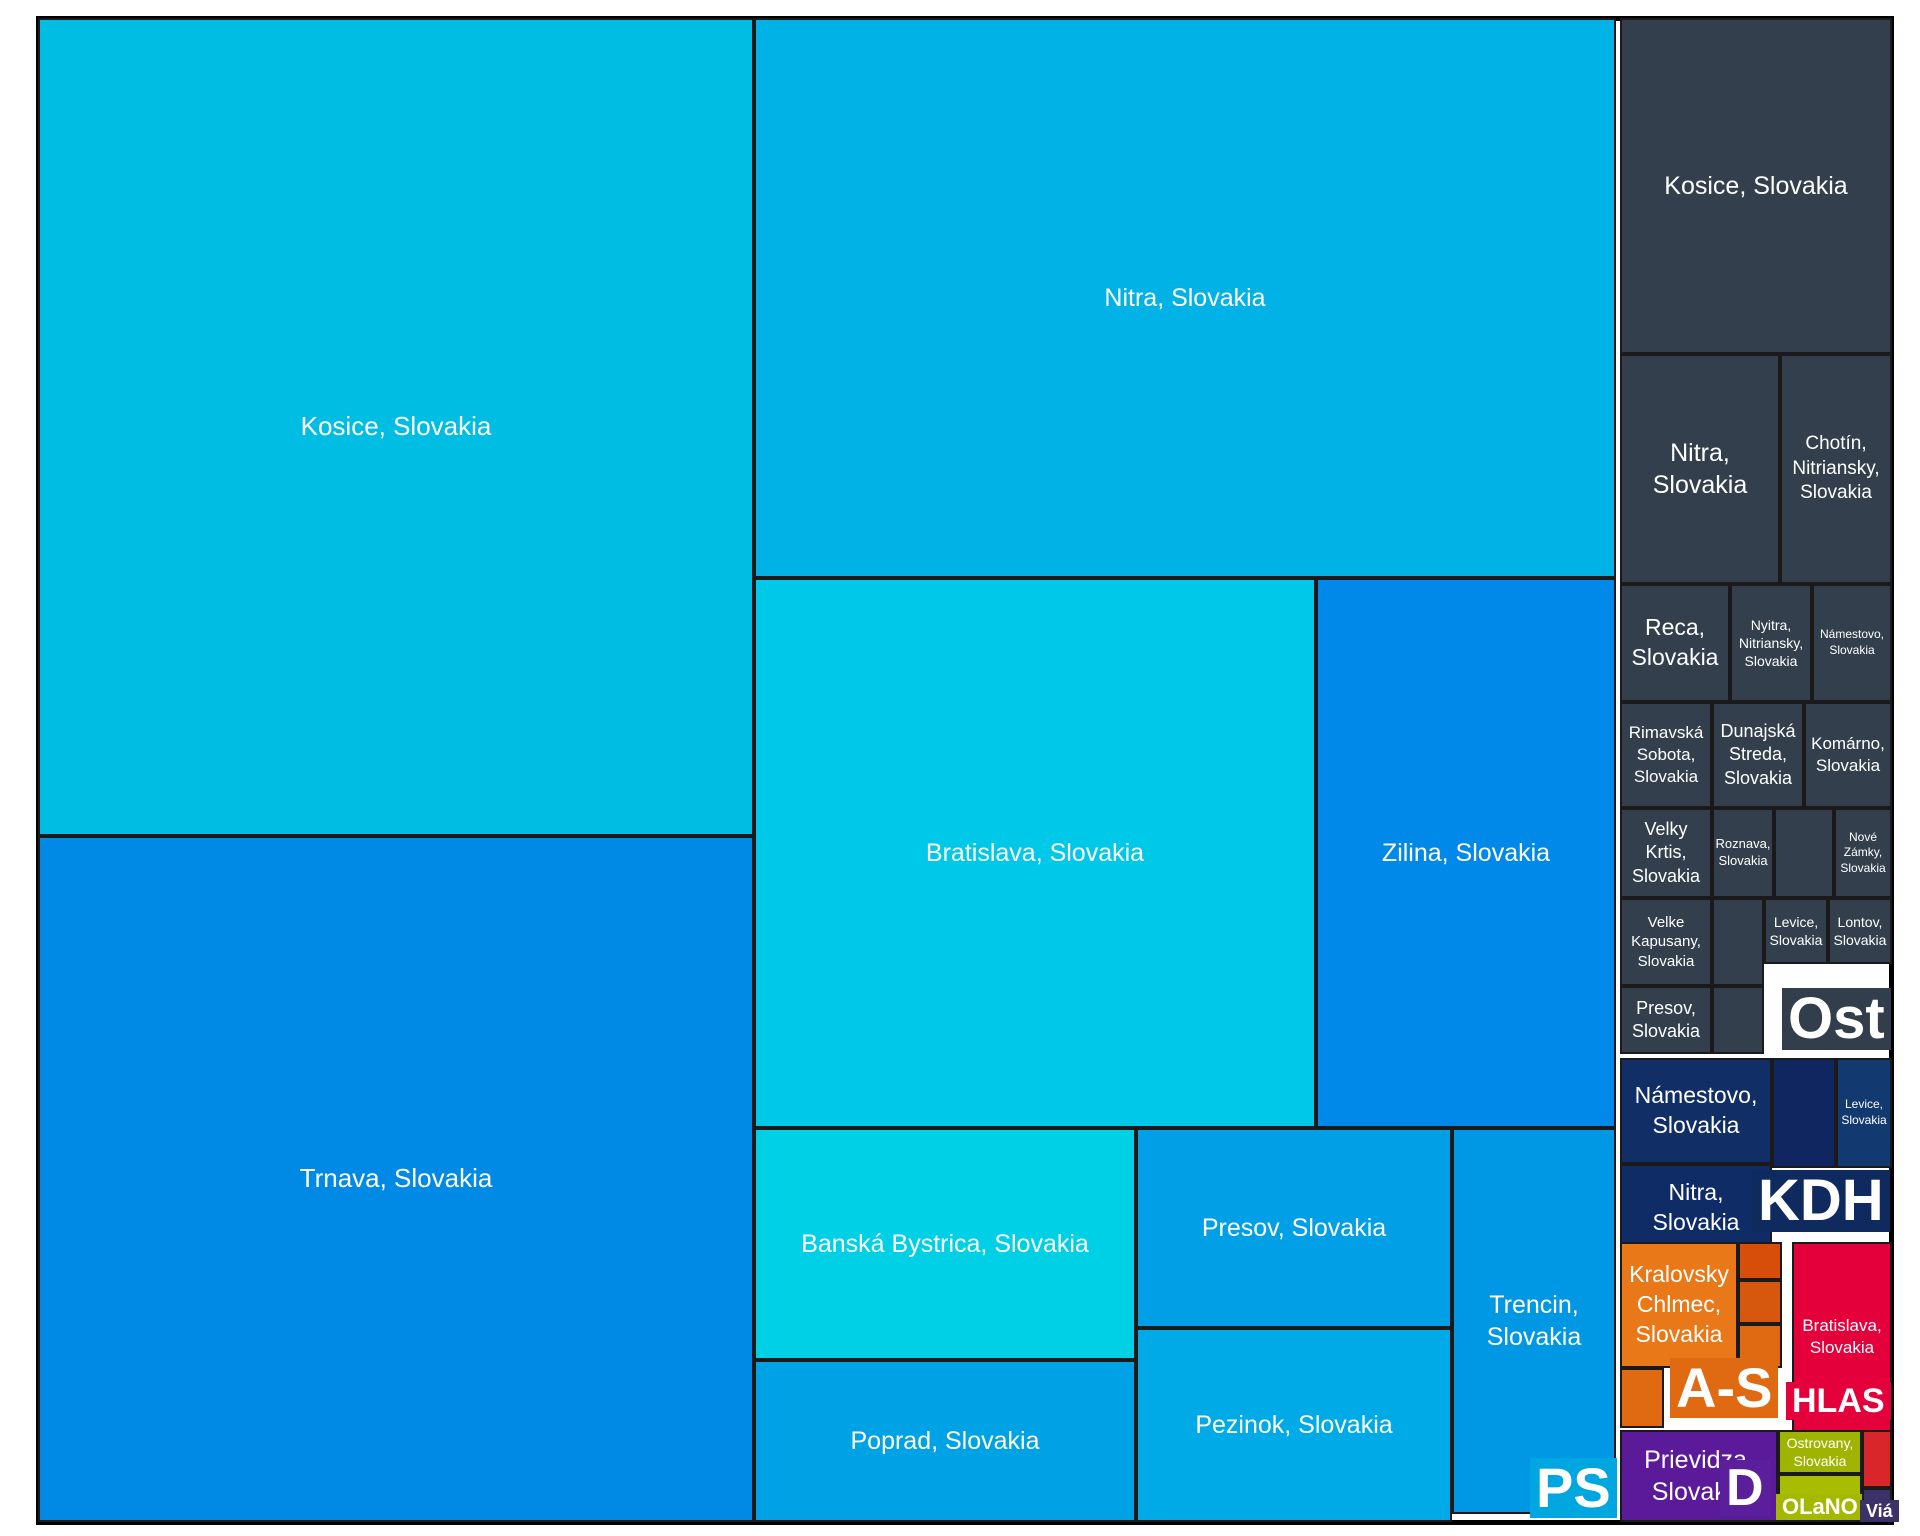 This screenshot has width=1920, height=1536. I want to click on treemap-cell: Rimavská Sobota, Slovakia, so click(1666, 755).